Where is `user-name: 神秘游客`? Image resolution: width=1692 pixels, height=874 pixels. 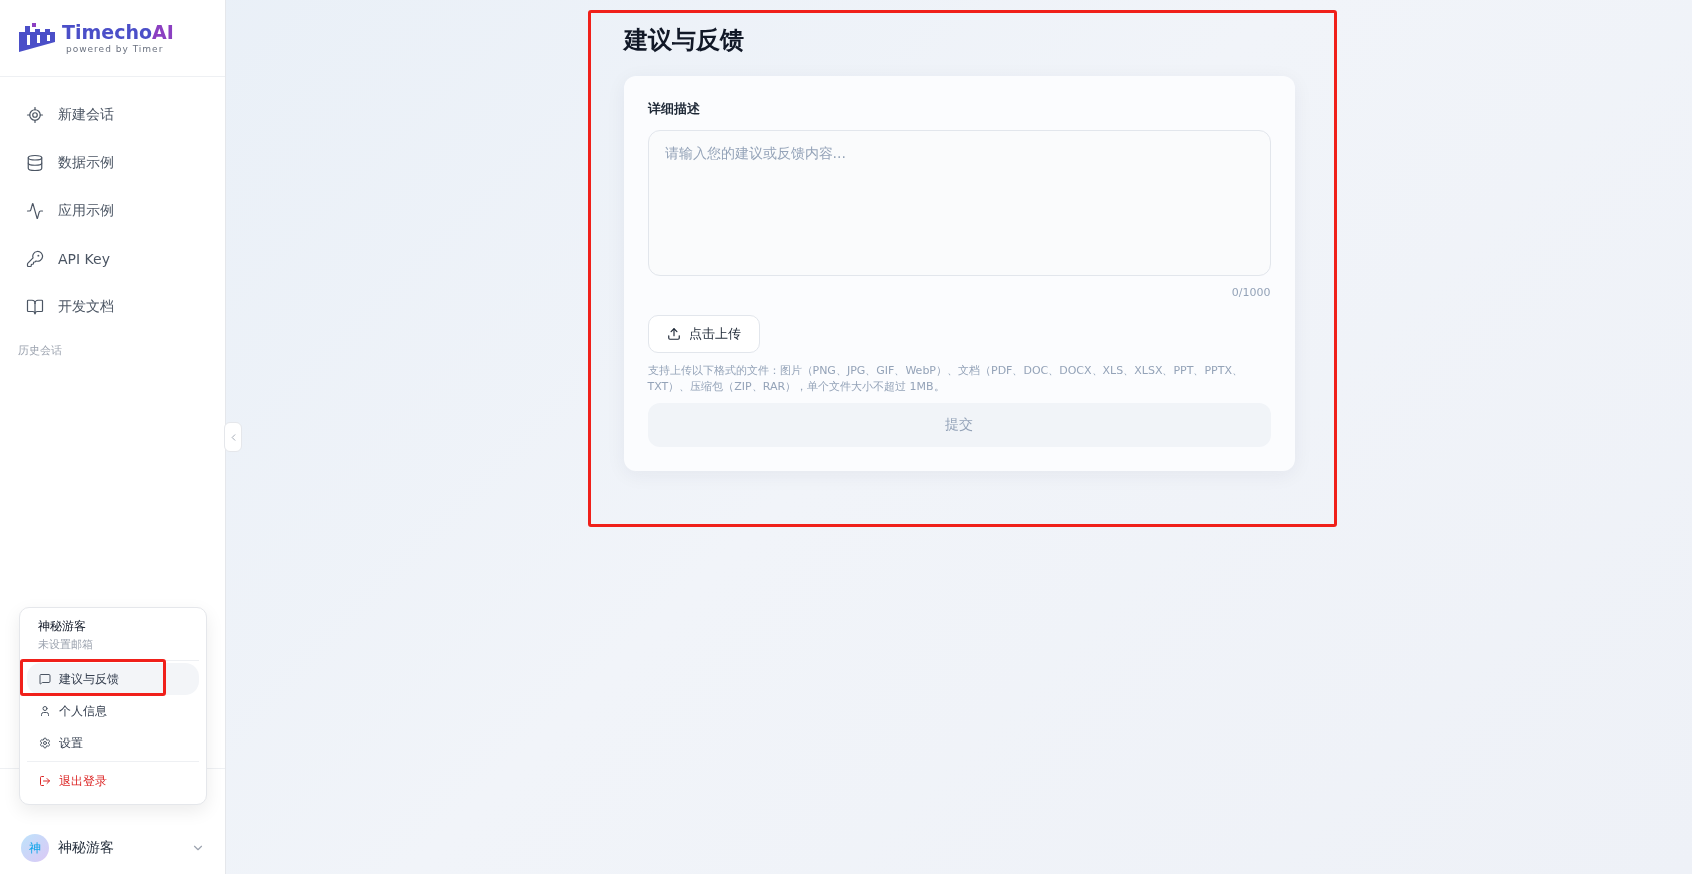
user-name: 神秘游客 is located at coordinates (62, 626).